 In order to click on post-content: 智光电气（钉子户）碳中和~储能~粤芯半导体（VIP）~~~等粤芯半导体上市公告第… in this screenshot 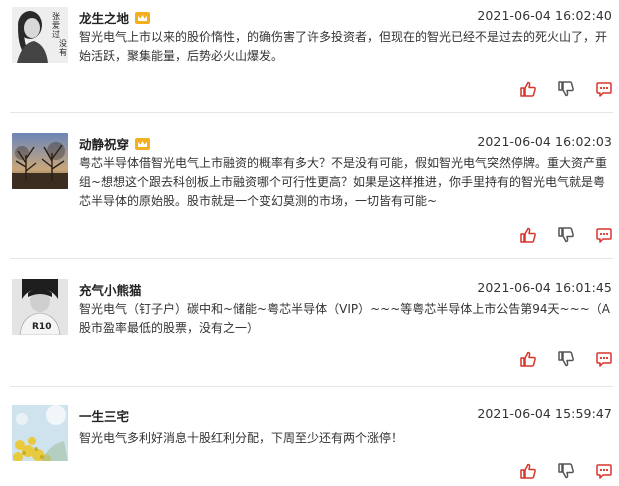, I will do `click(344, 318)`.